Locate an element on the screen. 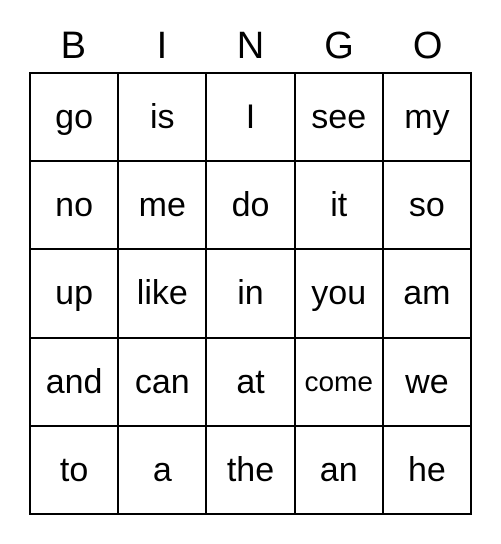  bingo-cell-label: am is located at coordinates (427, 293).